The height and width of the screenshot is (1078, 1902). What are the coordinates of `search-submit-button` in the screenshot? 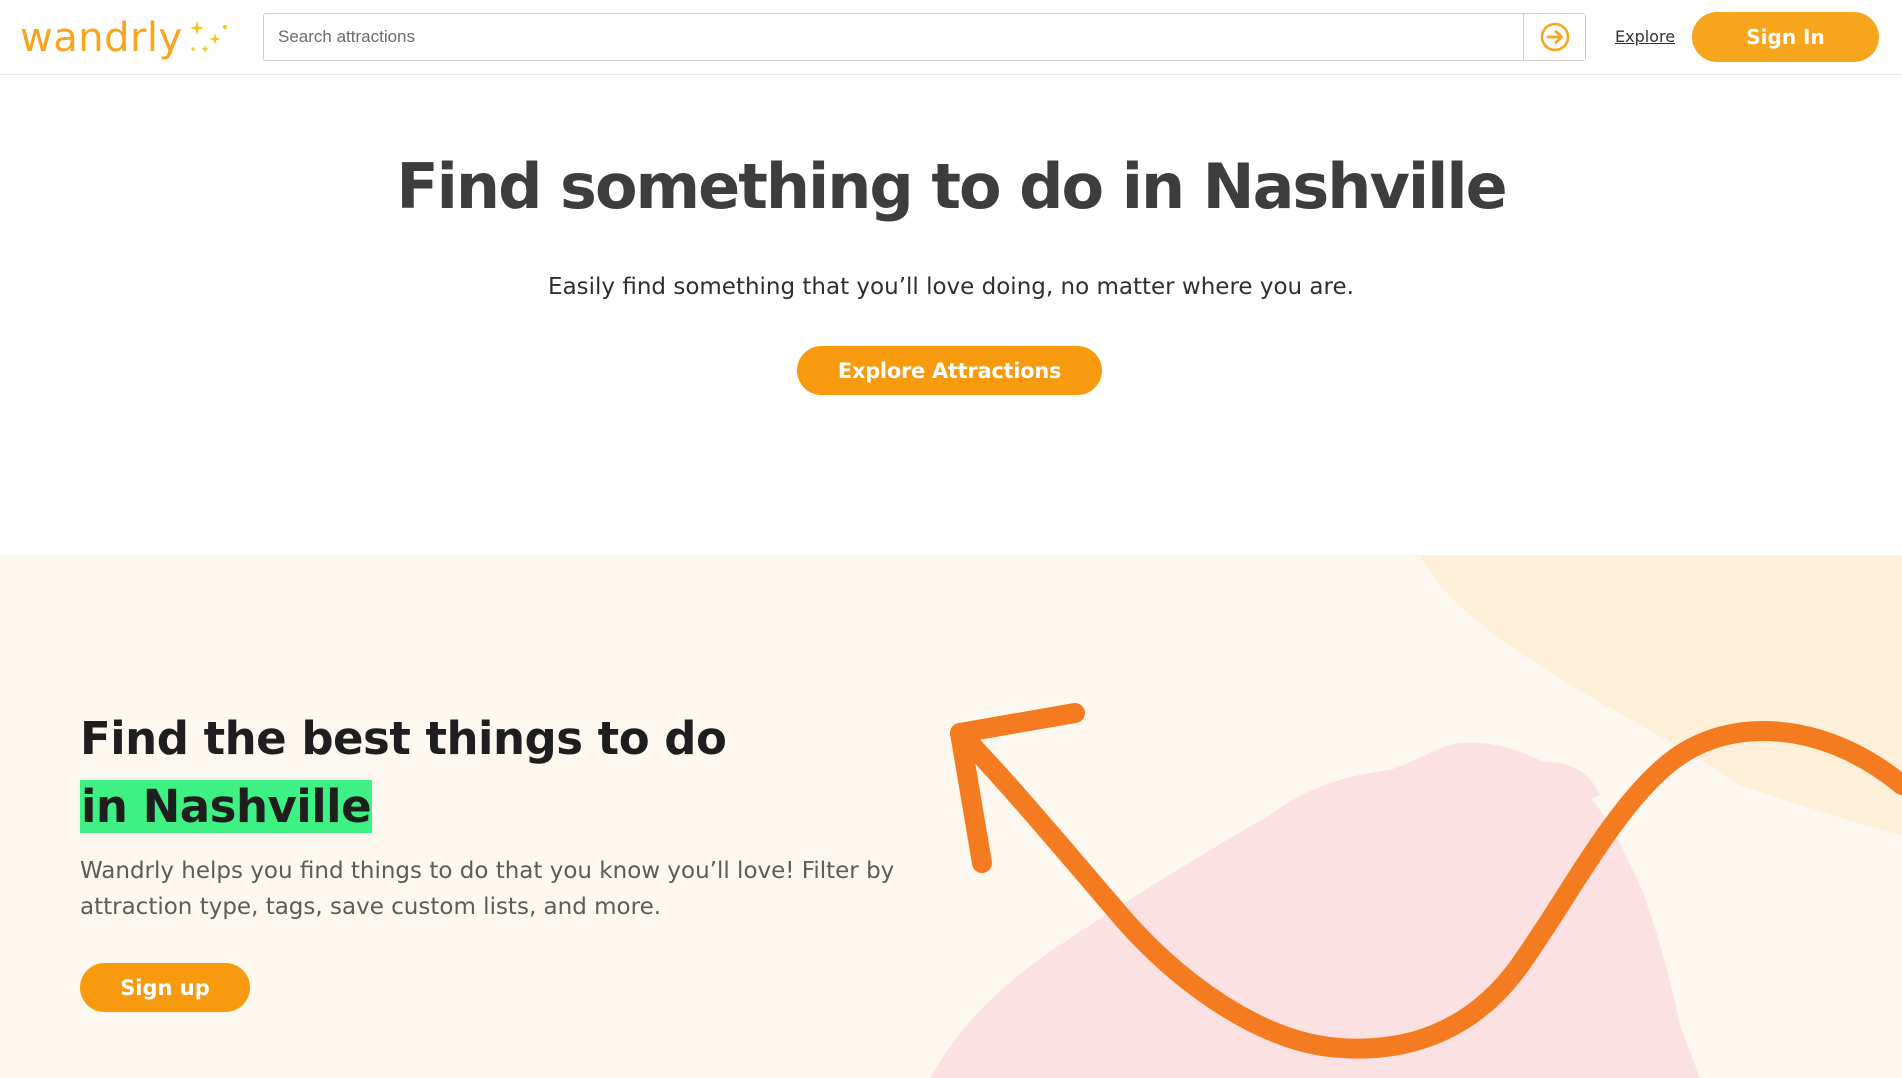 It's located at (1554, 37).